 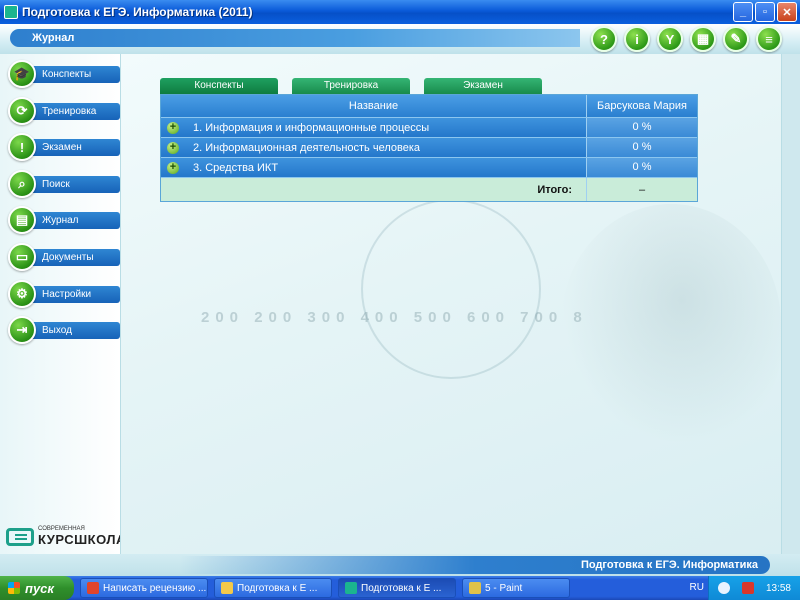 What do you see at coordinates (236, 167) in the screenshot?
I see `row-title: 3. Средства ИКТ` at bounding box center [236, 167].